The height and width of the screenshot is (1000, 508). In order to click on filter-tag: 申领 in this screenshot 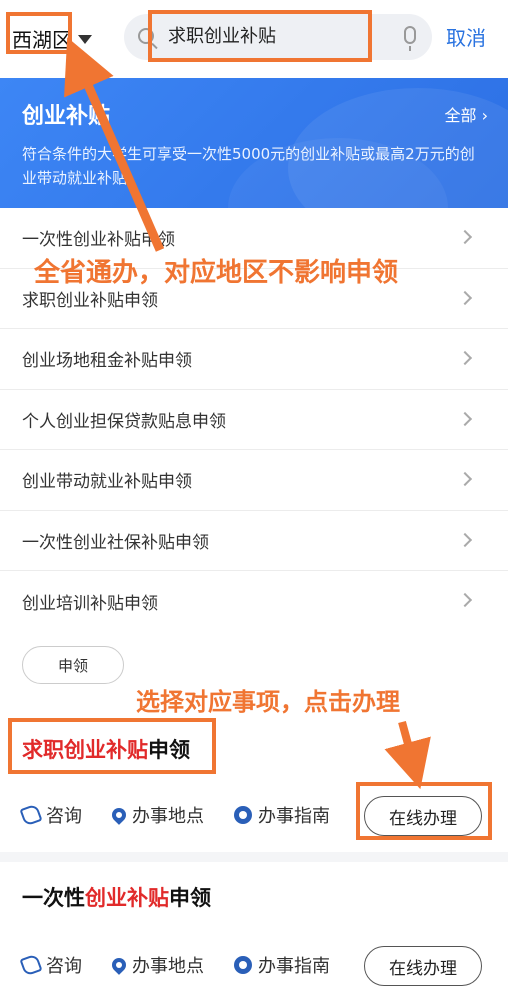, I will do `click(73, 665)`.